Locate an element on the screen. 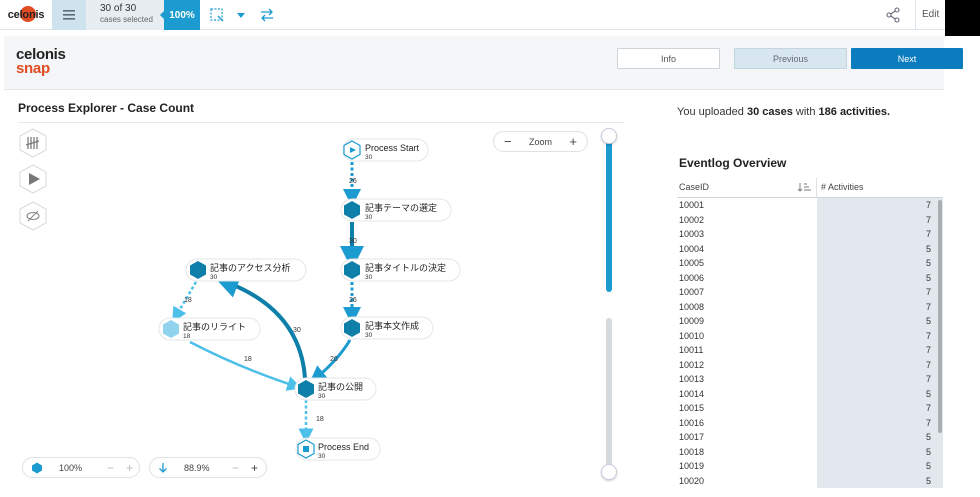 The height and width of the screenshot is (497, 980). table-row: 10007 7 is located at coordinates (810, 292).